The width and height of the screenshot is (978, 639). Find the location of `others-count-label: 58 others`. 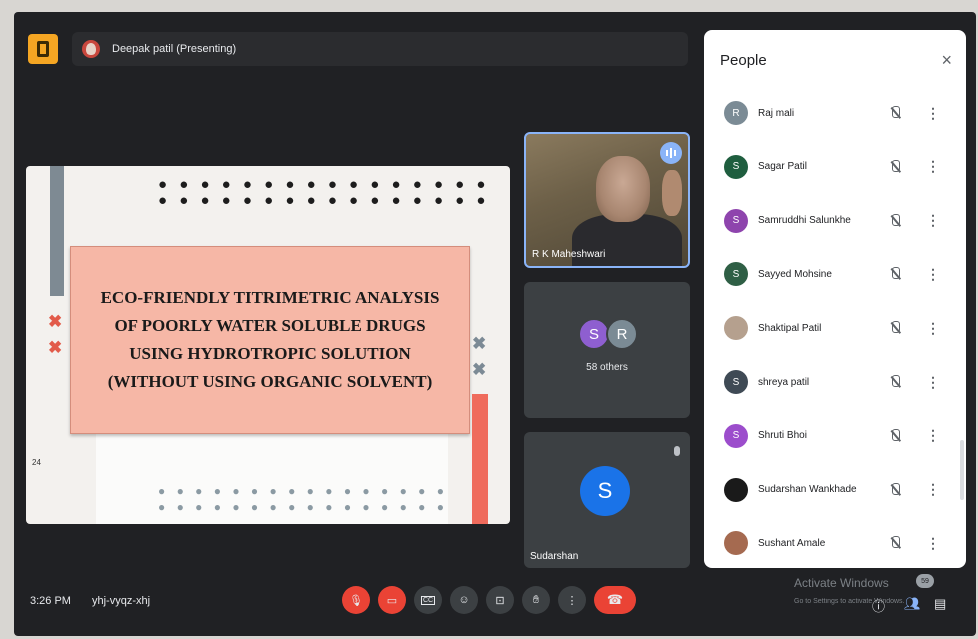

others-count-label: 58 others is located at coordinates (607, 367).